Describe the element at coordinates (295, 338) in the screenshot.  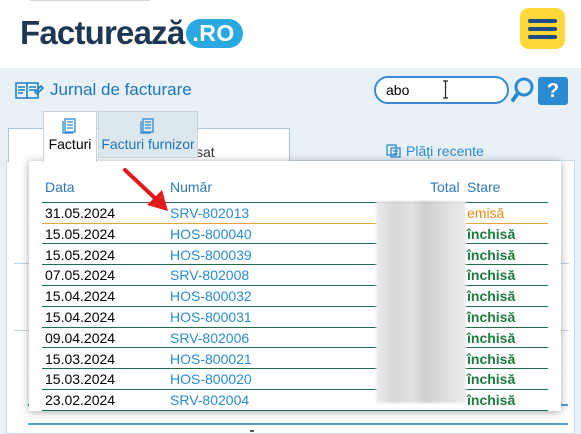
I see `result-row: 09.04.2024 SRV-802006 închisă` at that location.